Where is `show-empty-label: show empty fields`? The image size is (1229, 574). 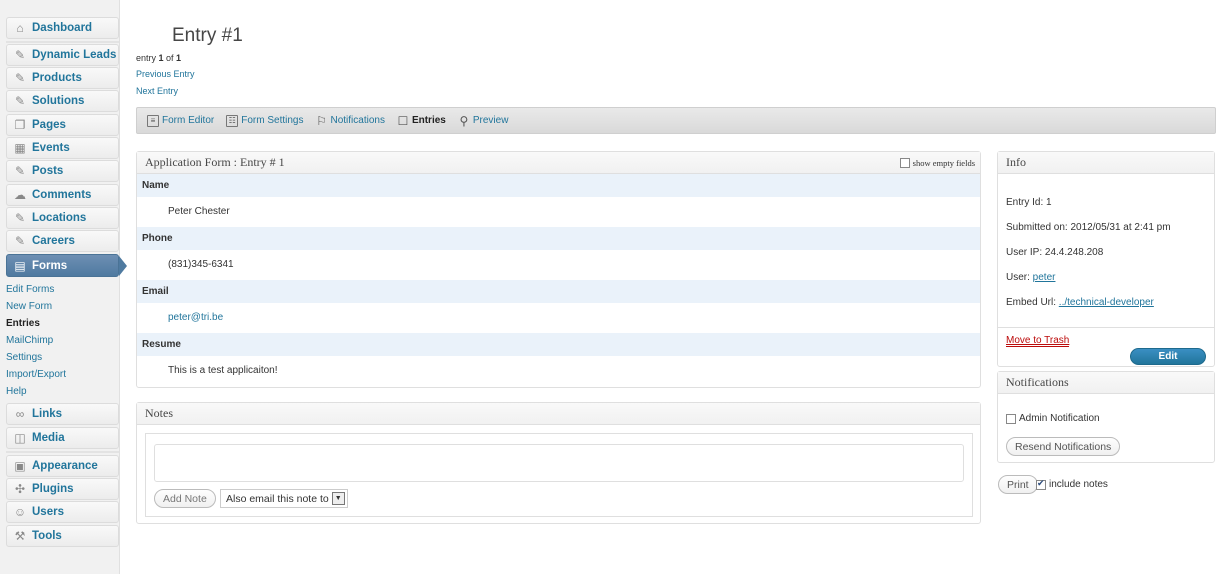
show-empty-label: show empty fields is located at coordinates (943, 163).